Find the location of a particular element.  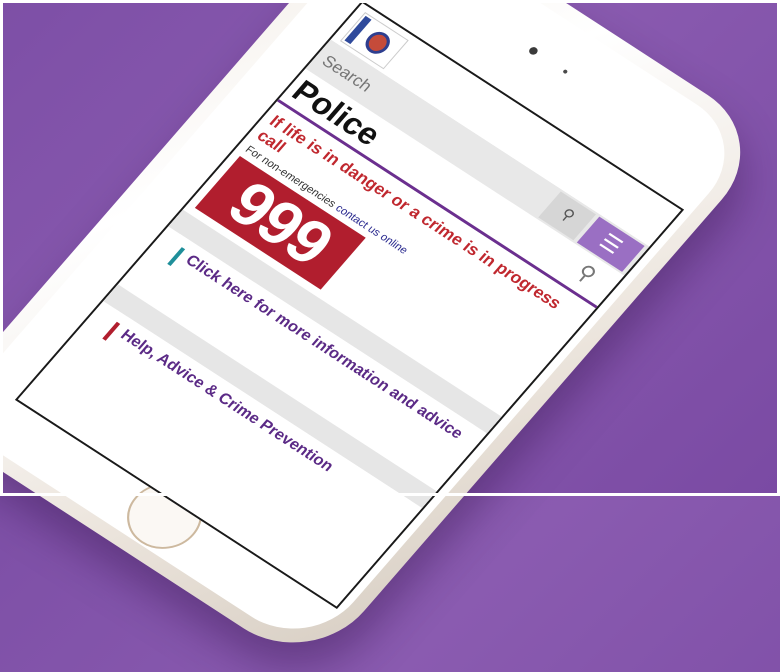

crest-icon is located at coordinates (377, 42).